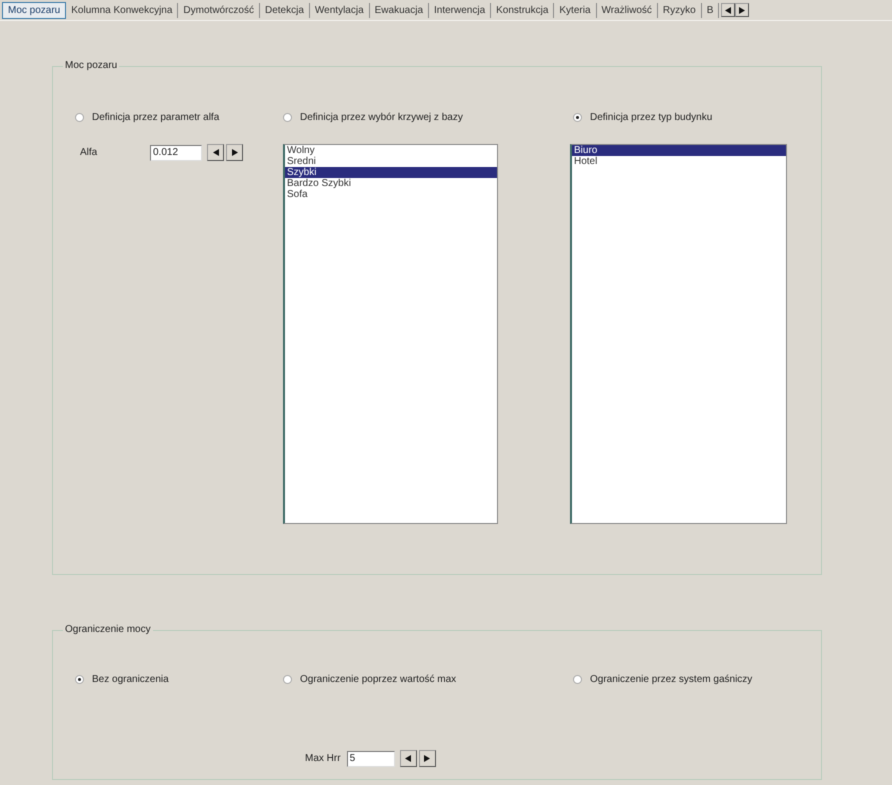 This screenshot has width=892, height=785. What do you see at coordinates (381, 117) in the screenshot?
I see `radio-label: Definicja przez wybór krzywej z bazy` at bounding box center [381, 117].